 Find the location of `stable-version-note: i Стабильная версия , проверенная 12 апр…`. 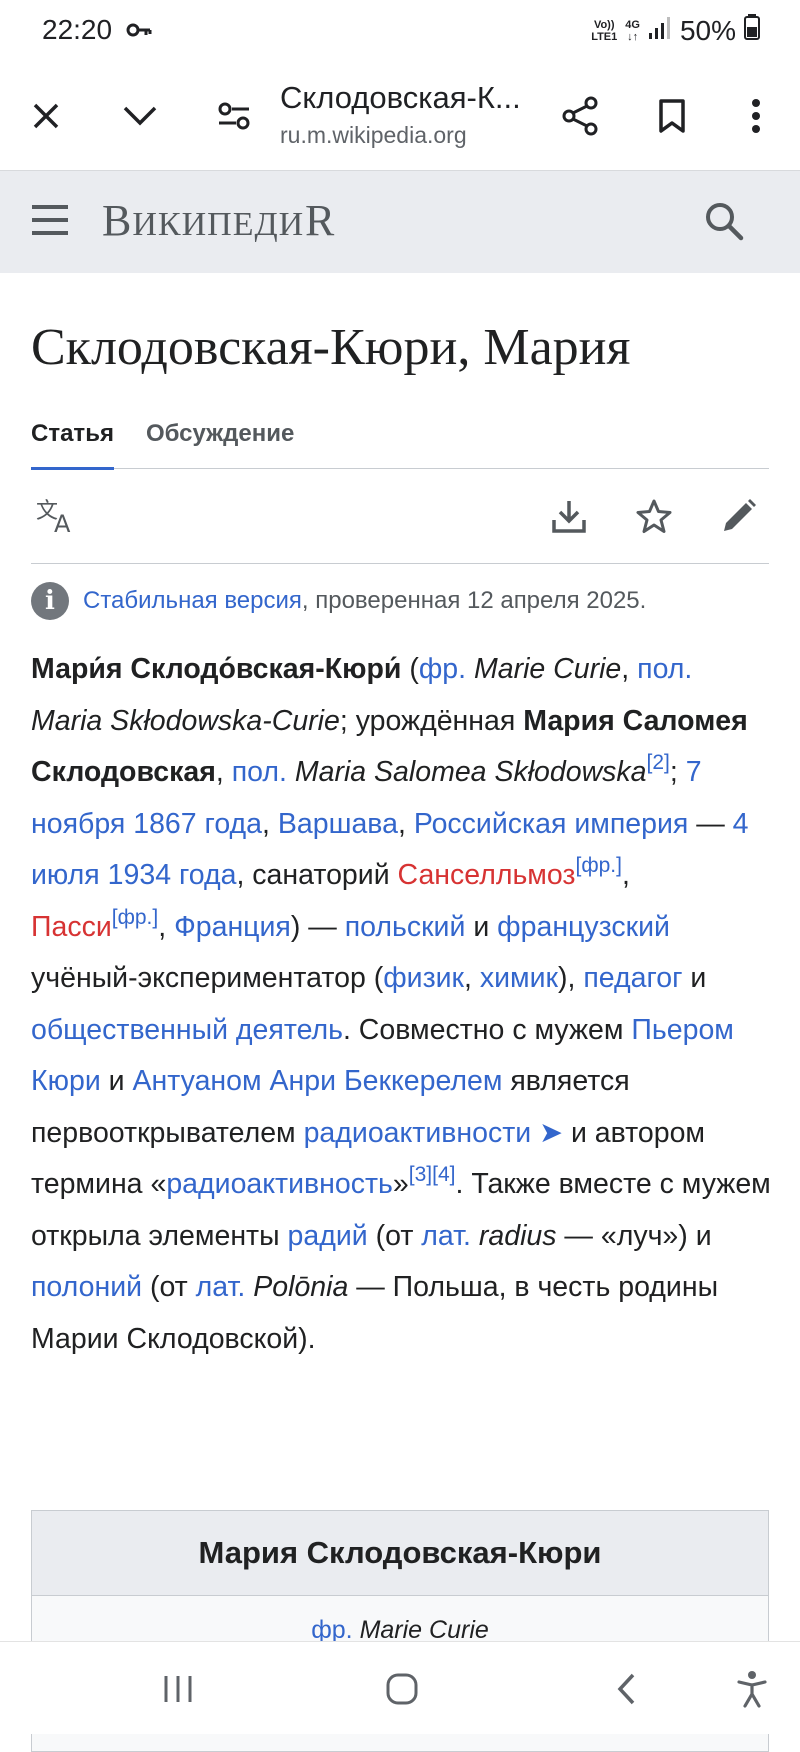

stable-version-note: i Стабильная версия , проверенная 12 апр… is located at coordinates (338, 601).